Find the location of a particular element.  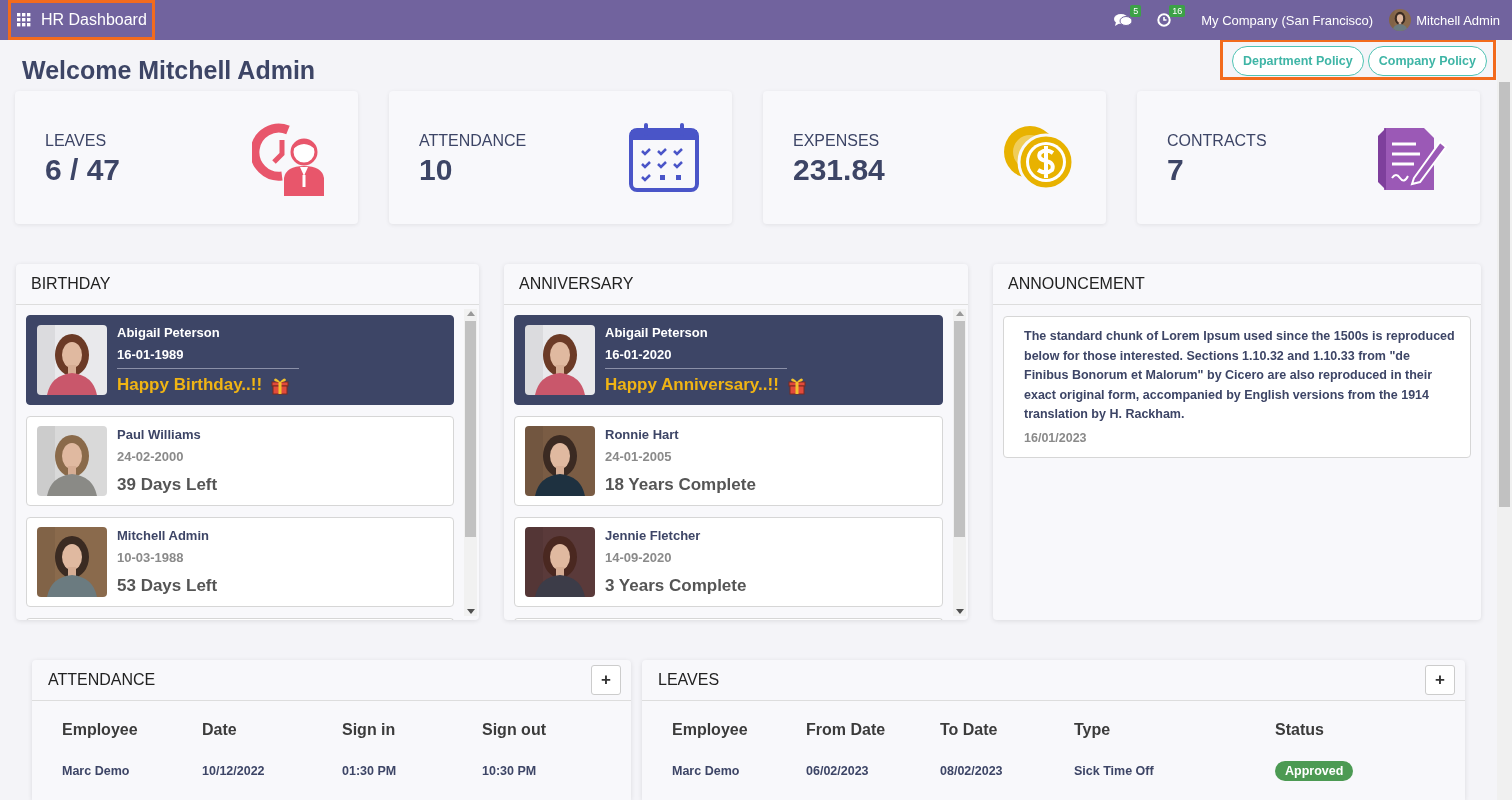

column-header: Type is located at coordinates (1093, 729).